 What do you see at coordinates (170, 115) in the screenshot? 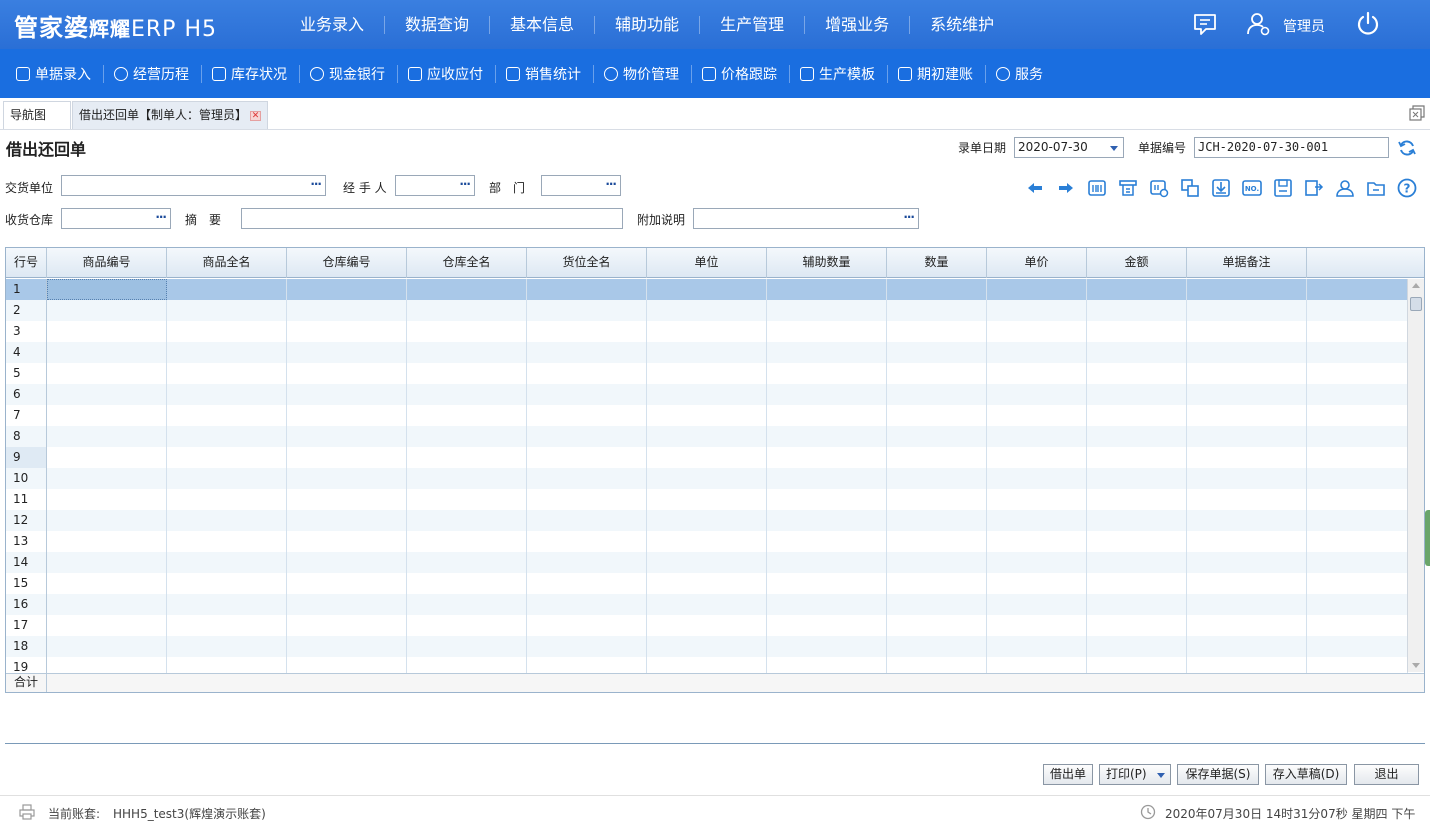
I see `tab-borrow-return: 借出还回单【制单人：管理员】 ✕` at bounding box center [170, 115].